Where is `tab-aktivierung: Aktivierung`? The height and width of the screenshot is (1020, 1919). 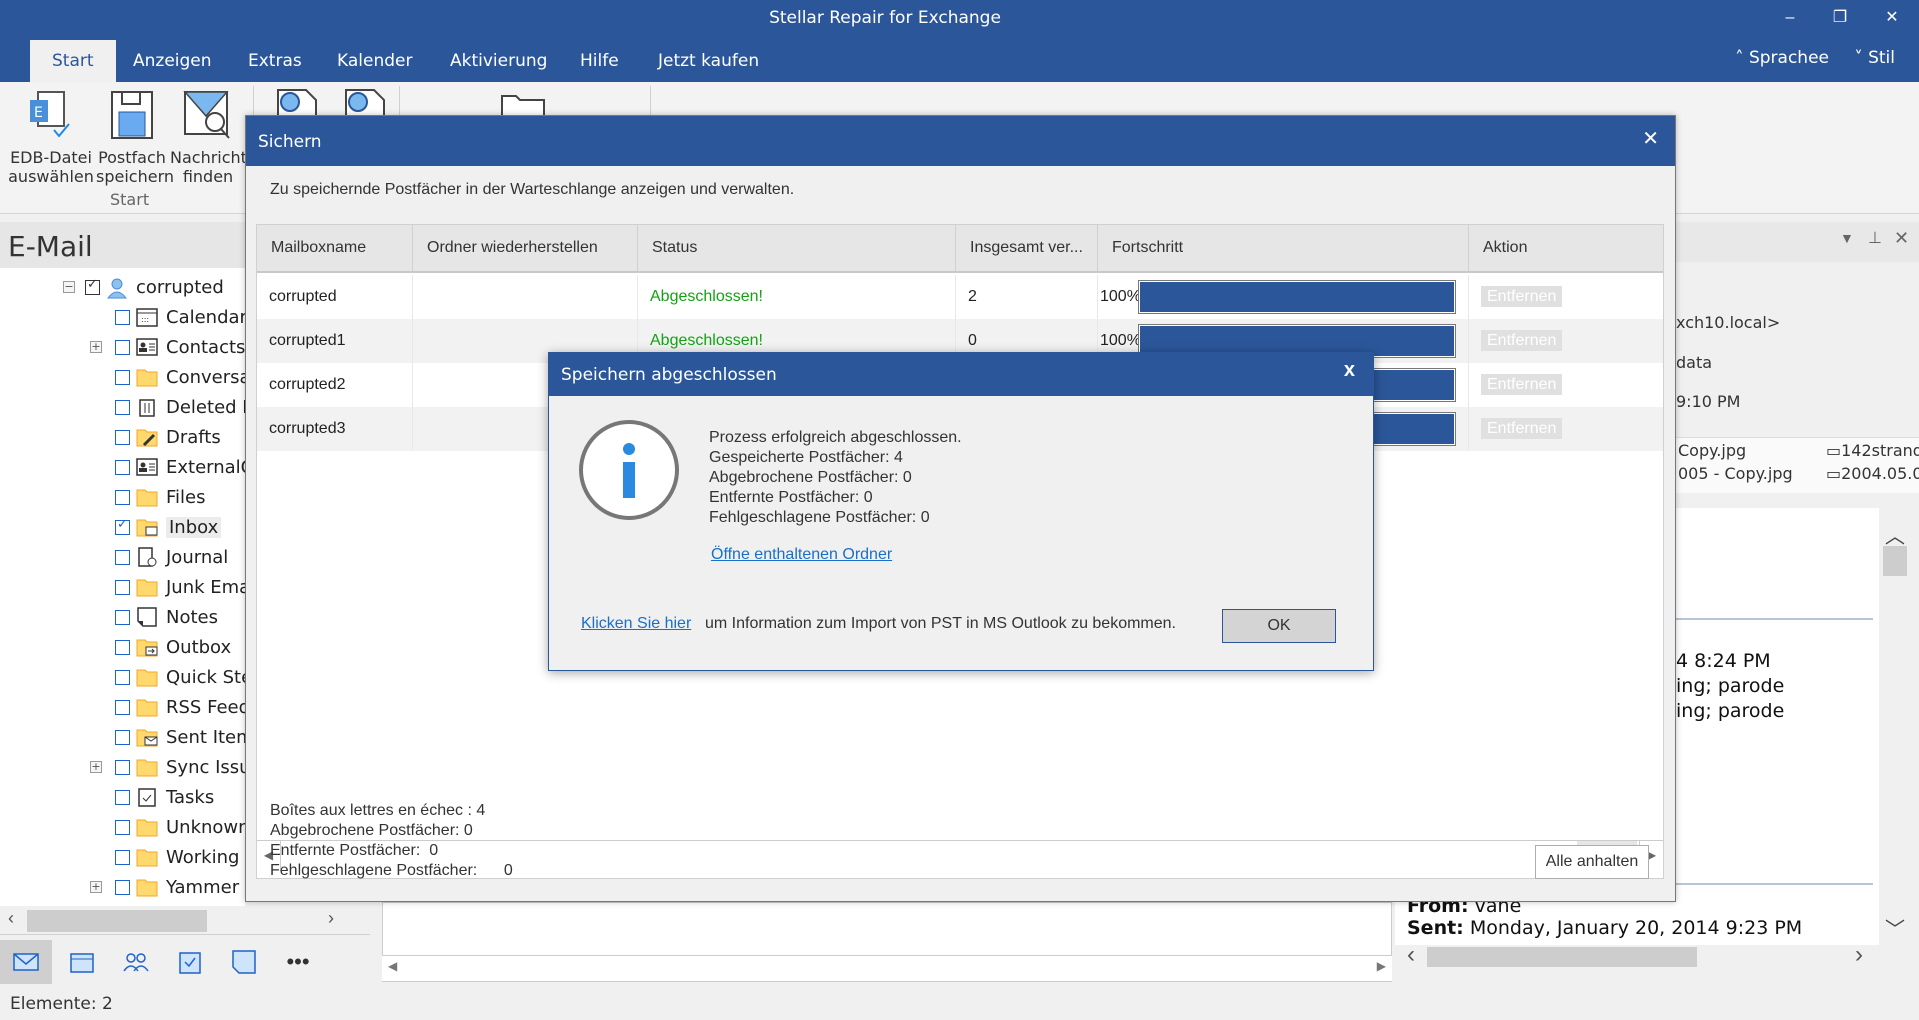 tab-aktivierung: Aktivierung is located at coordinates (498, 61).